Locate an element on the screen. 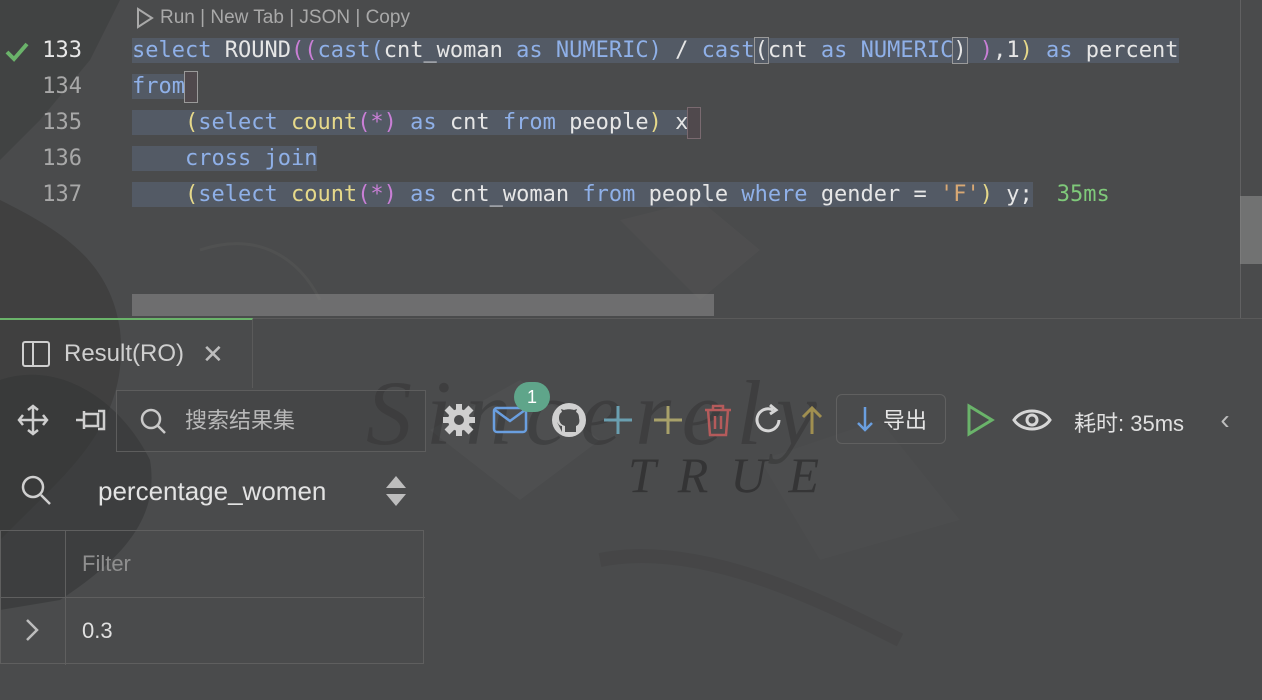  code-token: percent is located at coordinates (1132, 50).